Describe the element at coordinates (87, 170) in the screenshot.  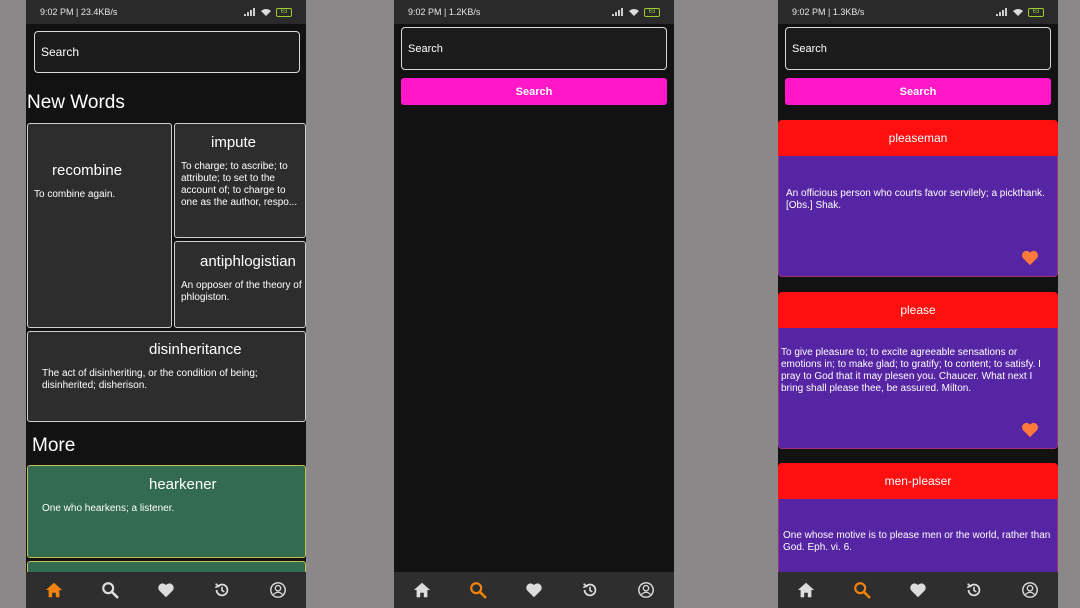
I see `word-title: recombine` at that location.